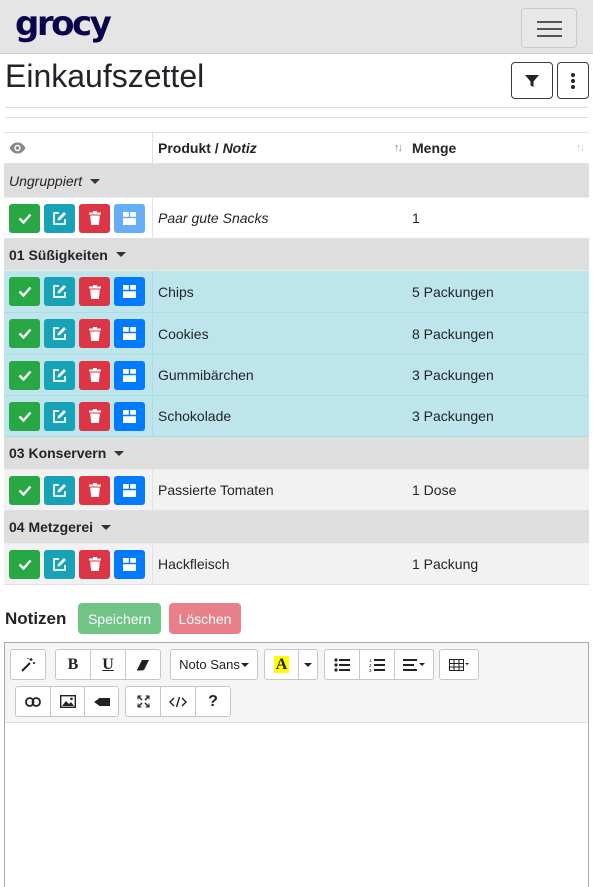 The height and width of the screenshot is (887, 593). I want to click on save-notes-button: Speichern, so click(119, 618).